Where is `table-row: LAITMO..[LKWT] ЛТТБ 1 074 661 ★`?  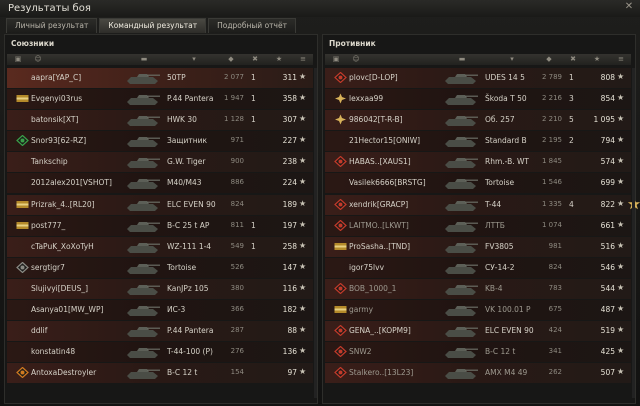
table-row: LAITMO..[LKWT] ЛТТБ 1 074 661 ★ is located at coordinates (478, 225).